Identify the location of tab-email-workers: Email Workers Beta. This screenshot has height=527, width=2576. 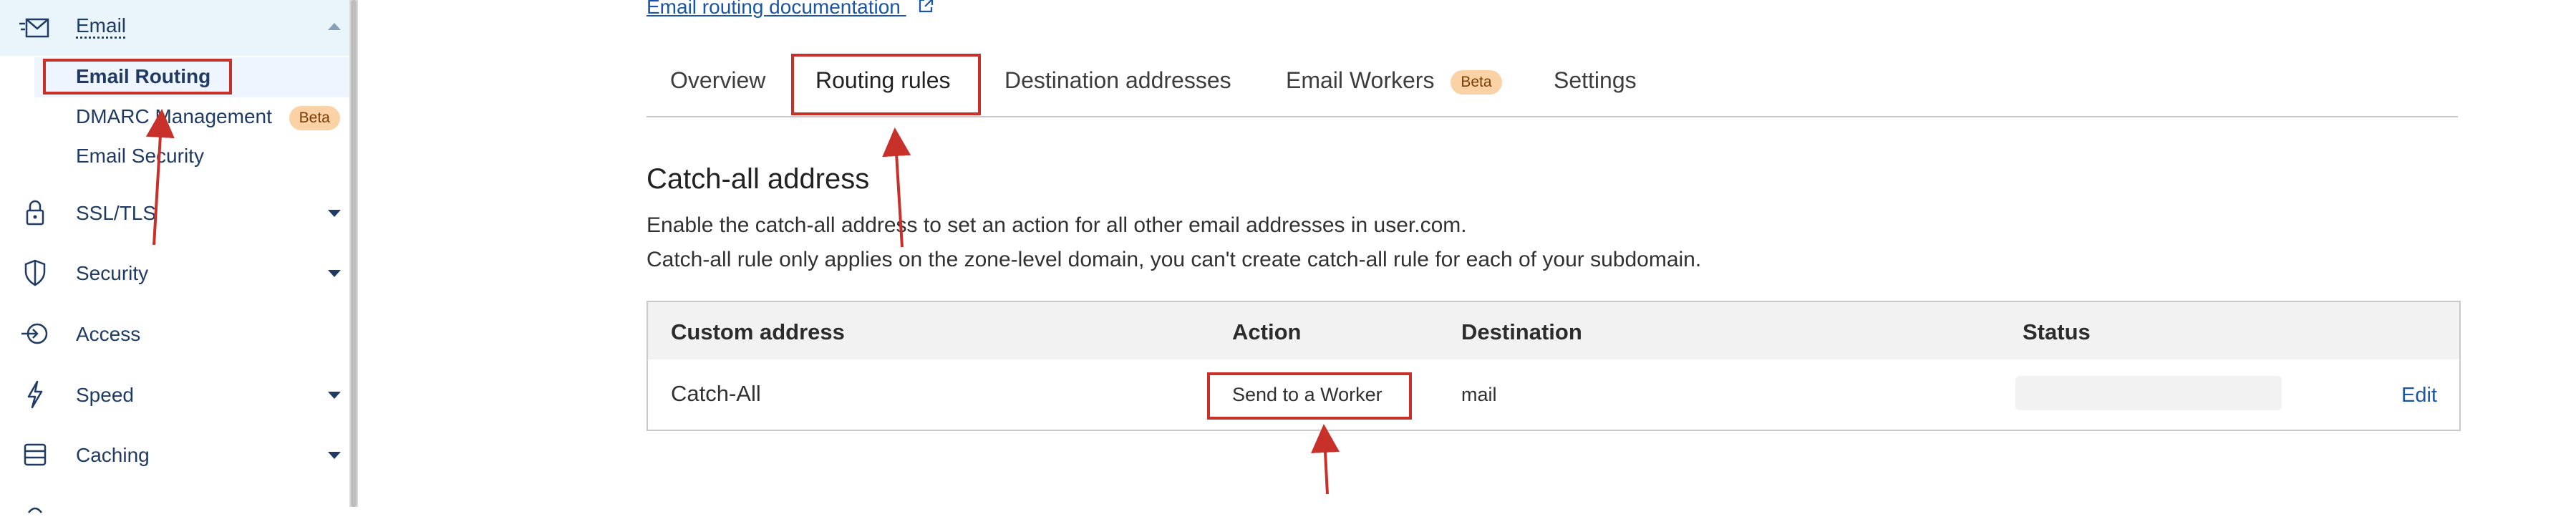
(1394, 81).